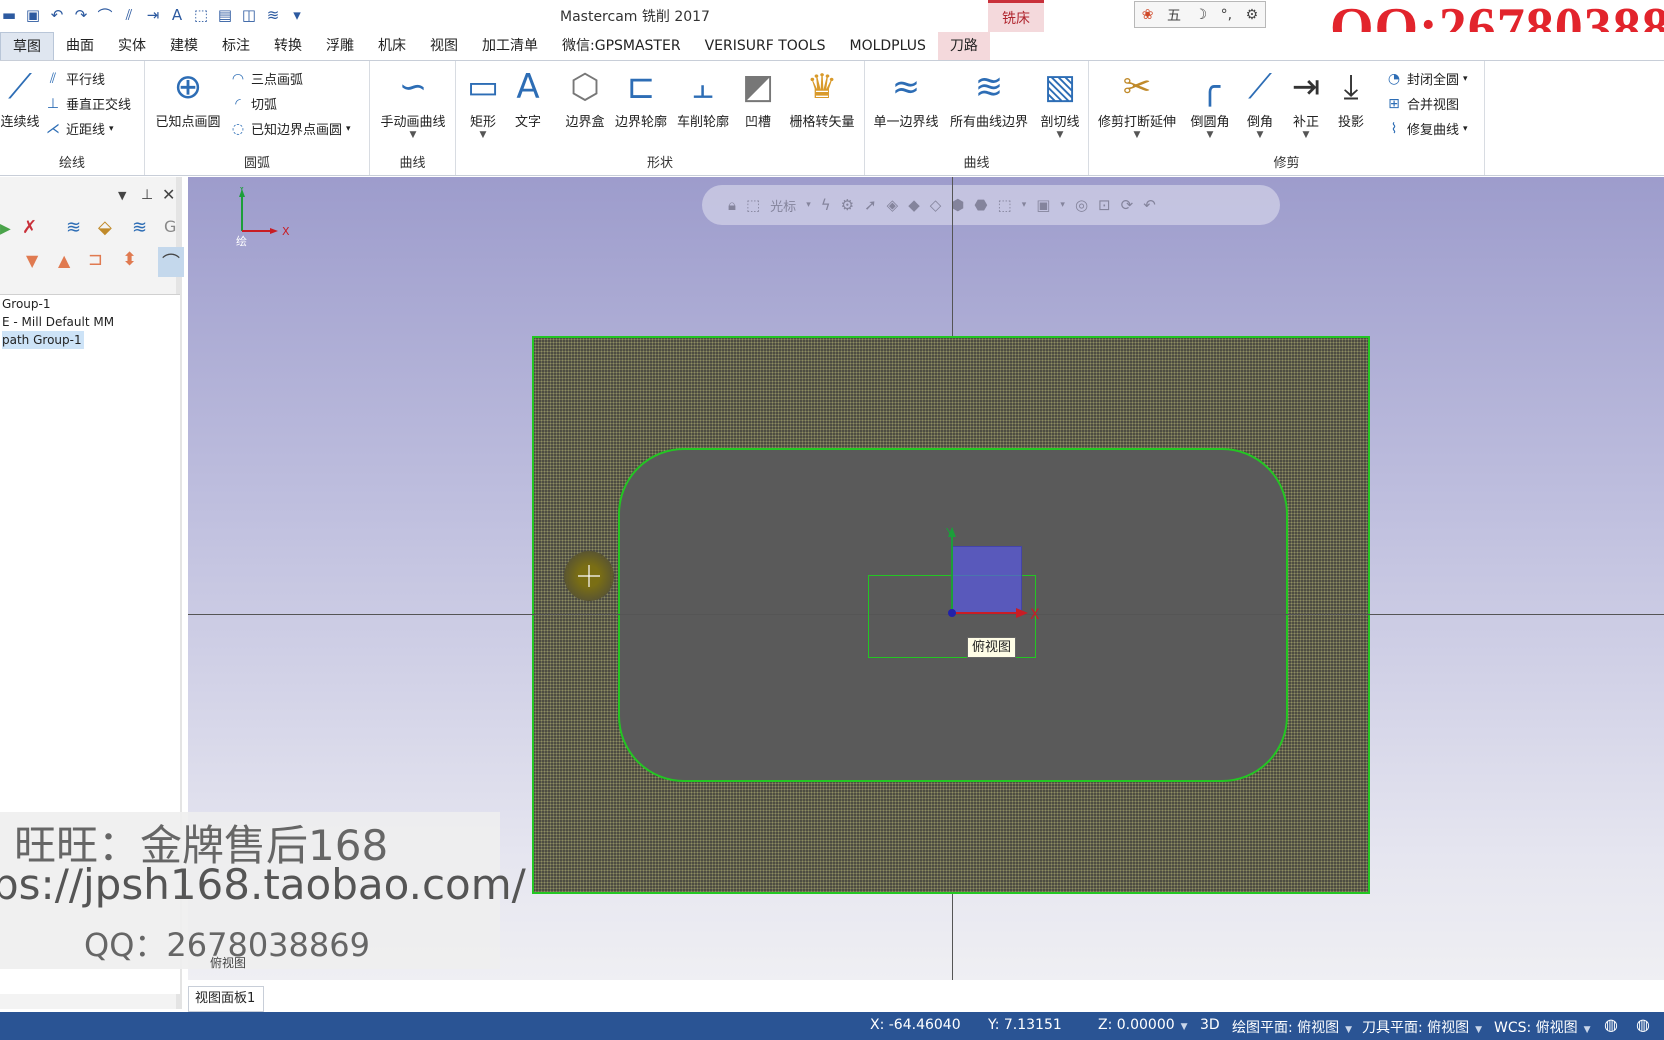 The width and height of the screenshot is (1664, 1040). I want to click on moon-icon: ☽, so click(1201, 15).